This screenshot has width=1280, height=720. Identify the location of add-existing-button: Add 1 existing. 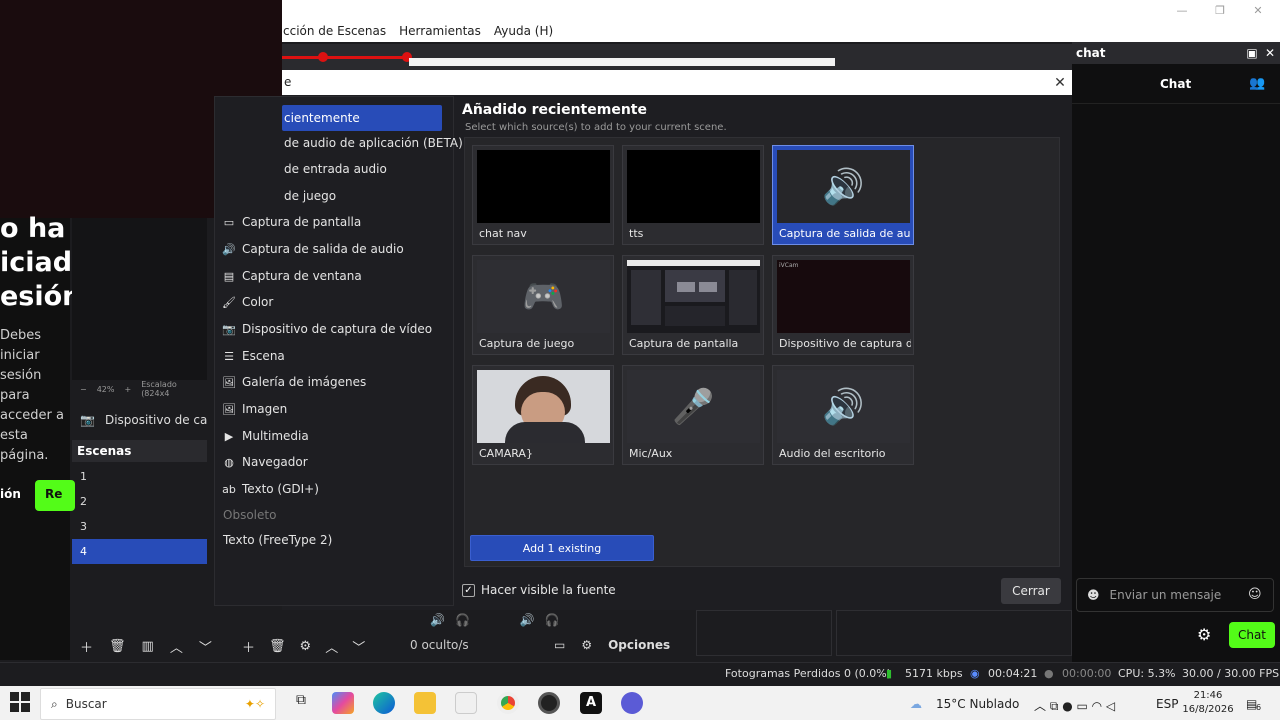
(562, 548).